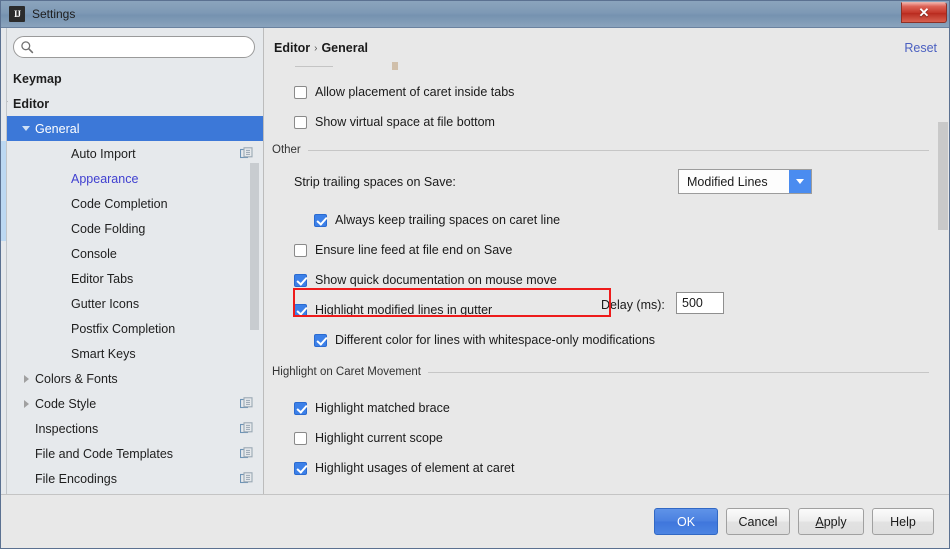  Describe the element at coordinates (103, 353) in the screenshot. I see `sidebar-item-label: Smart Keys` at that location.